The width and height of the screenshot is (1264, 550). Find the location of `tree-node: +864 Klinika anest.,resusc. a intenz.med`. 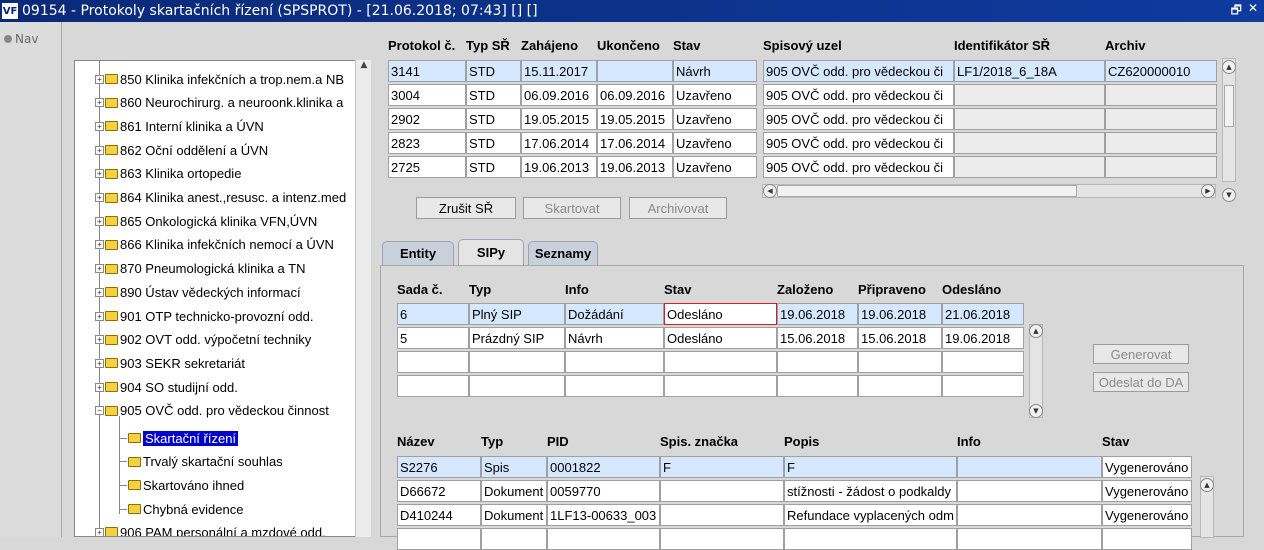

tree-node: +864 Klinika anest.,resusc. a intenz.med is located at coordinates (220, 198).